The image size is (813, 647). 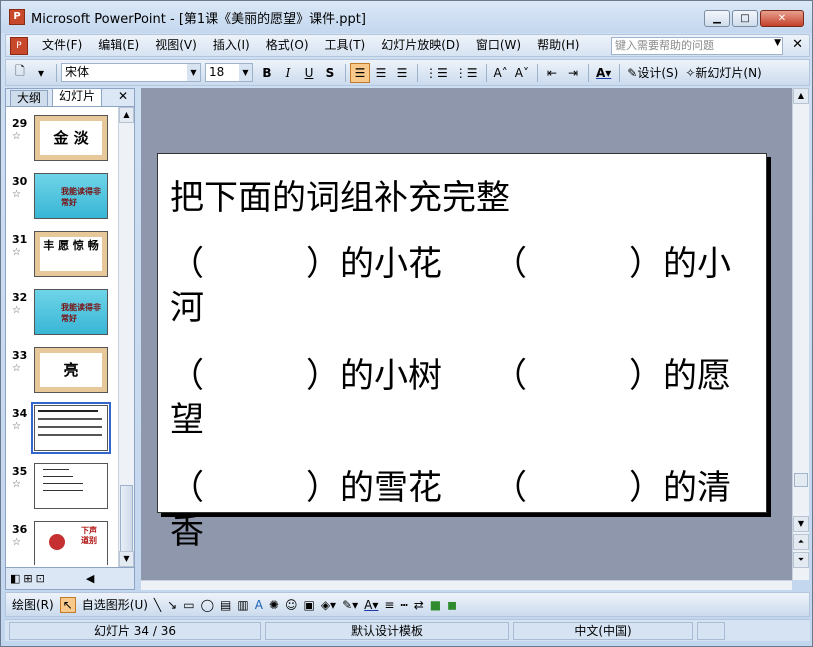 What do you see at coordinates (652, 73) in the screenshot?
I see `design-button: ✎ 设计(S)` at bounding box center [652, 73].